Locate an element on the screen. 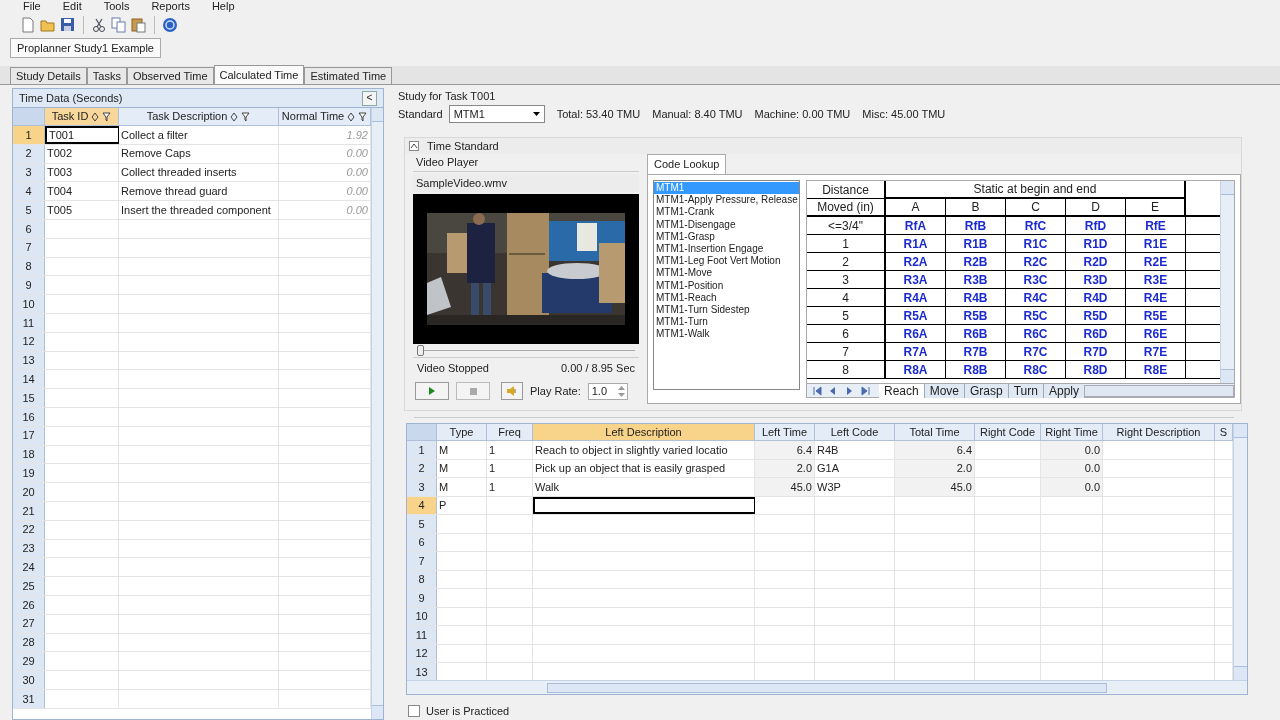 This screenshot has width=1280, height=720. code-link: R8D is located at coordinates (1096, 369).